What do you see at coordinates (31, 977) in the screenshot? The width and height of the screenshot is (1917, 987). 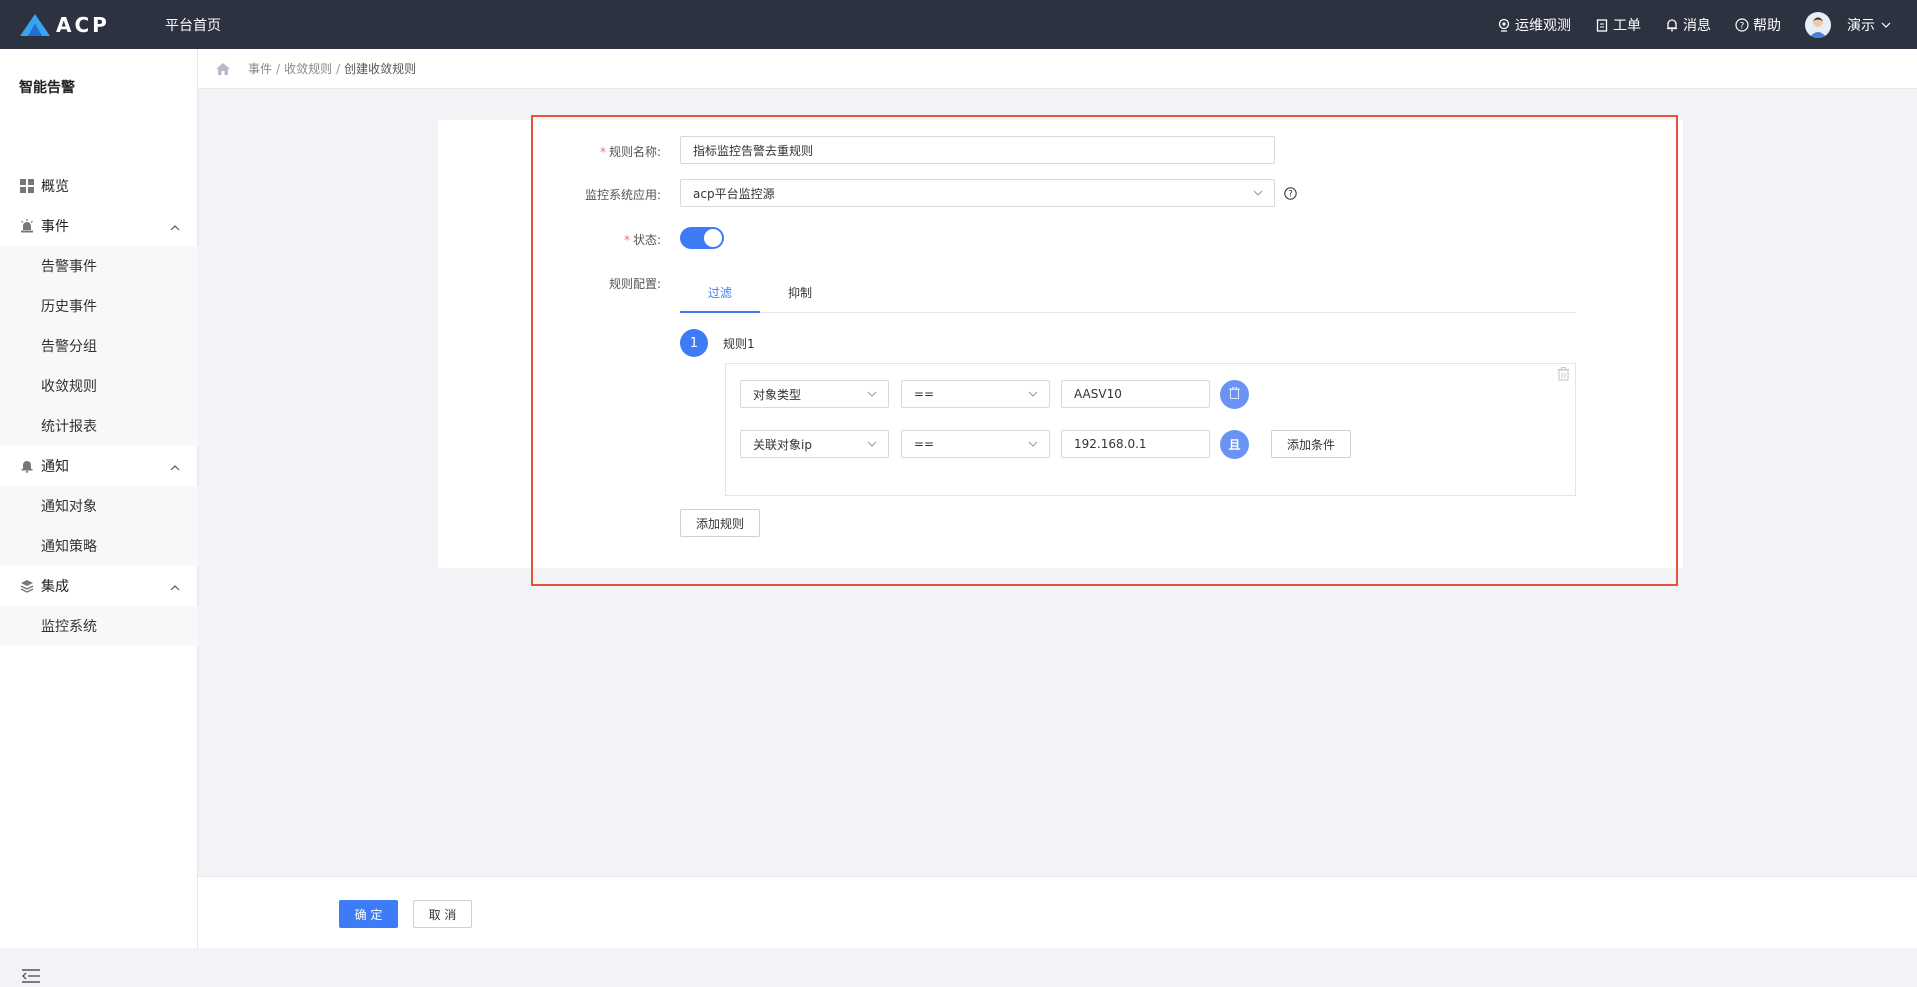 I see `collapse-sidebar-icon` at bounding box center [31, 977].